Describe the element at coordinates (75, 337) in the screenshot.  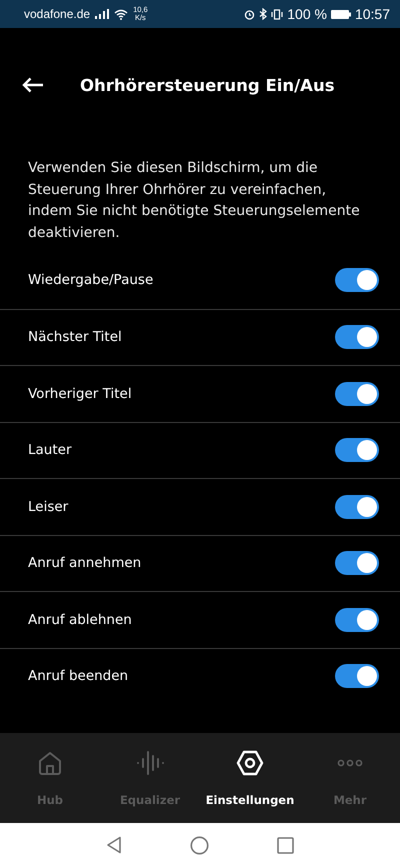
I see `control-label: Nächster Titel` at that location.